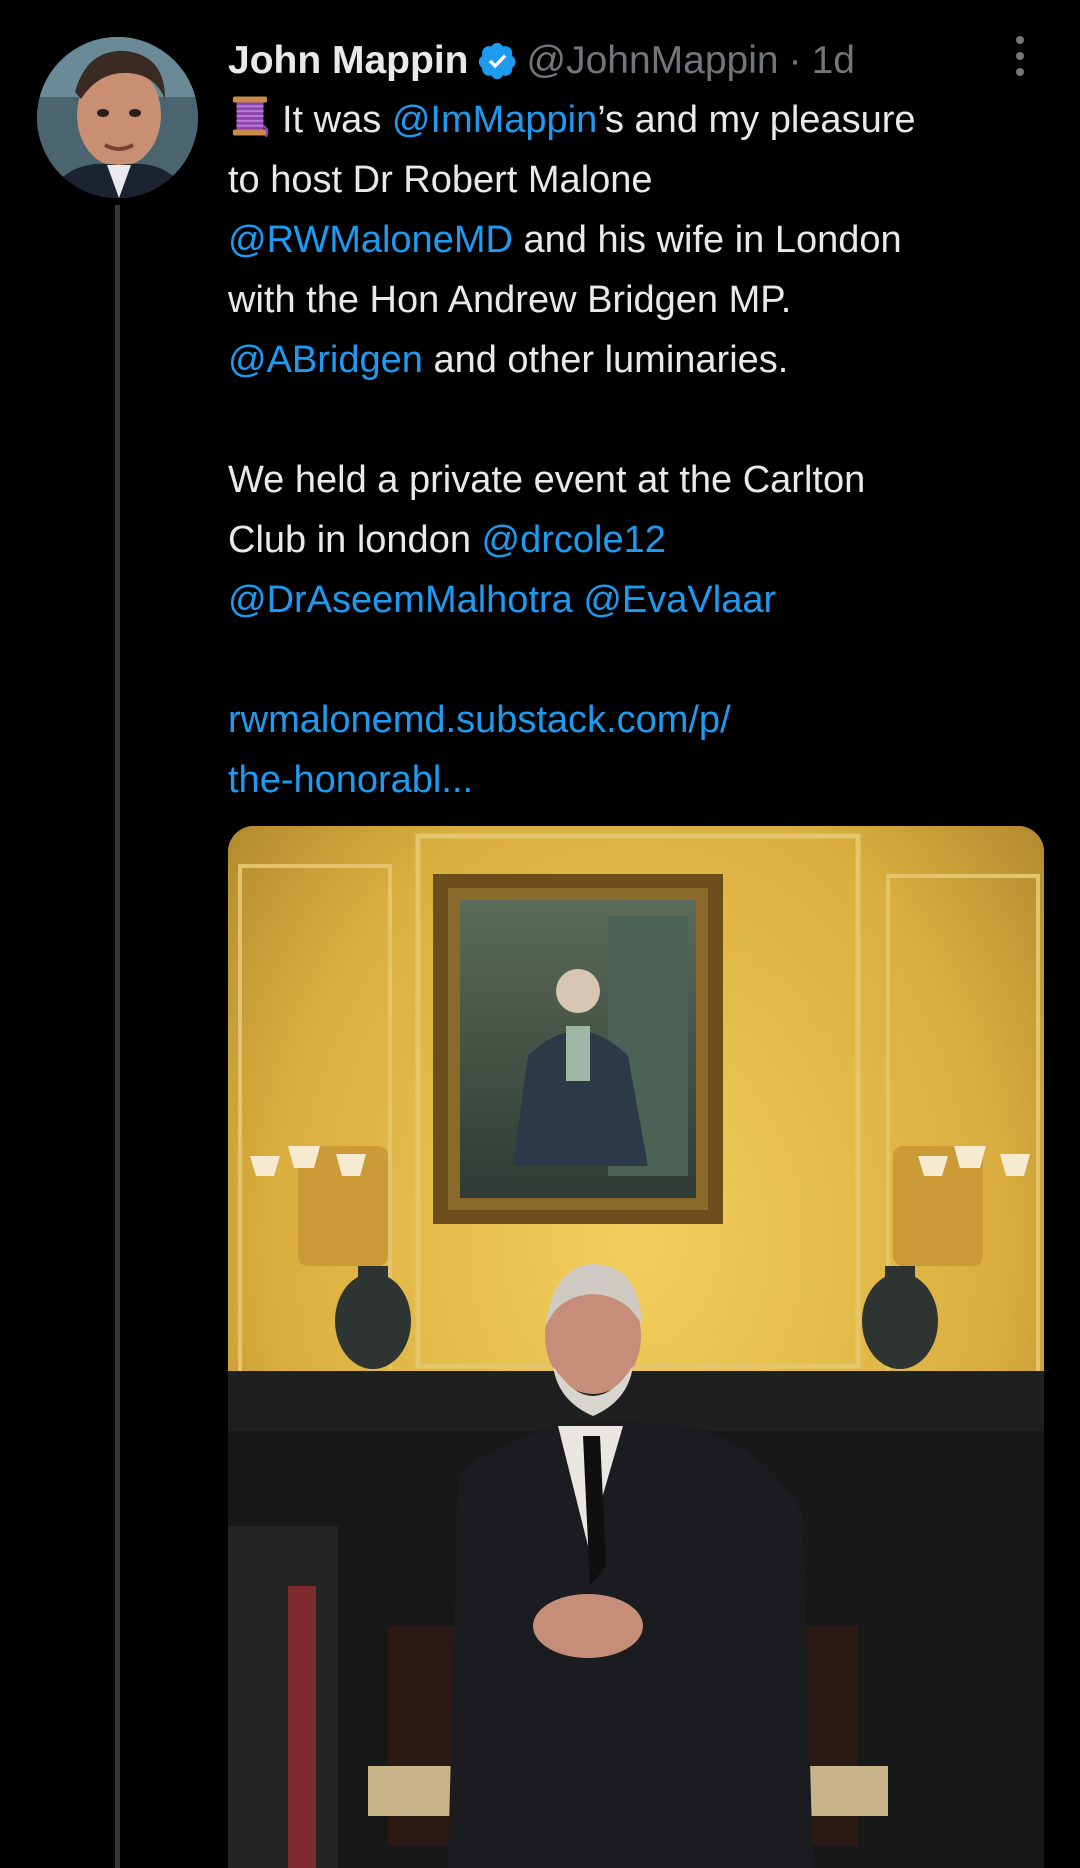 This screenshot has height=1868, width=1080. Describe the element at coordinates (479, 720) in the screenshot. I see `external-link-text: rwmalonemd.substack.com/p/` at that location.